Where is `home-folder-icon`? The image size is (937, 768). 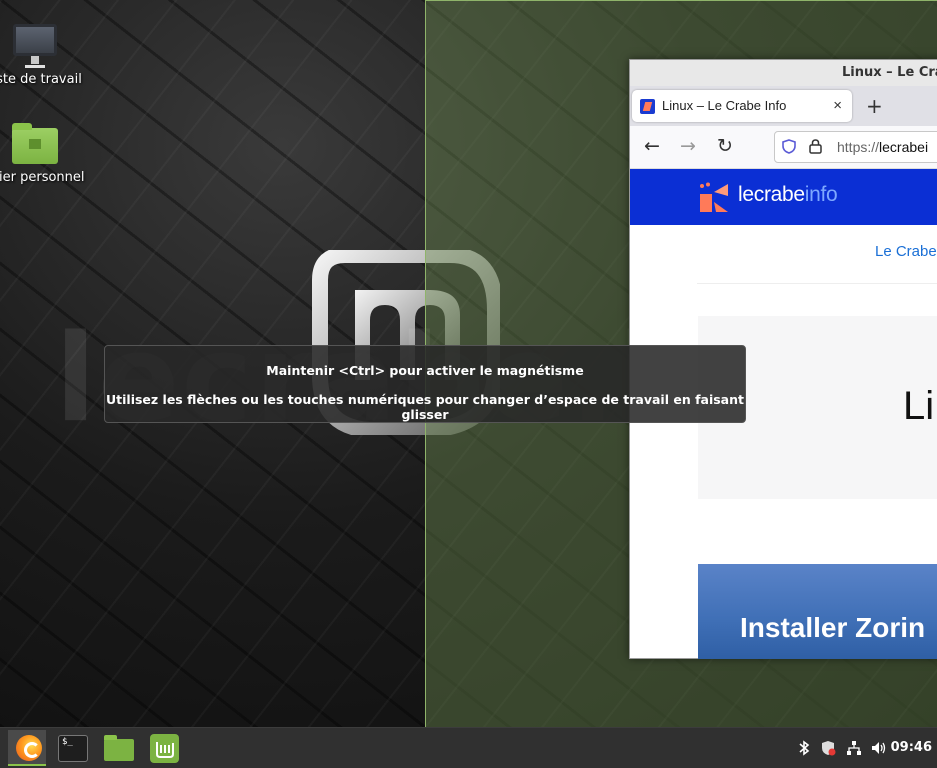 home-folder-icon is located at coordinates (35, 143).